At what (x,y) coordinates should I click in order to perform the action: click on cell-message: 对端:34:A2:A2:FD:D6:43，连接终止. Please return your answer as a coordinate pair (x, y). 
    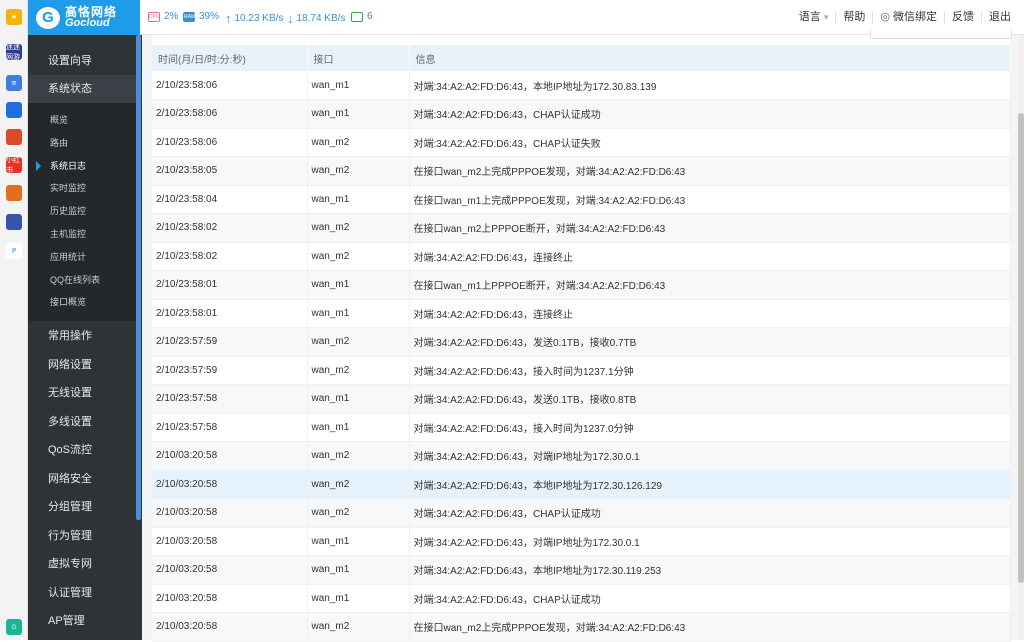
    Looking at the image, I should click on (710, 256).